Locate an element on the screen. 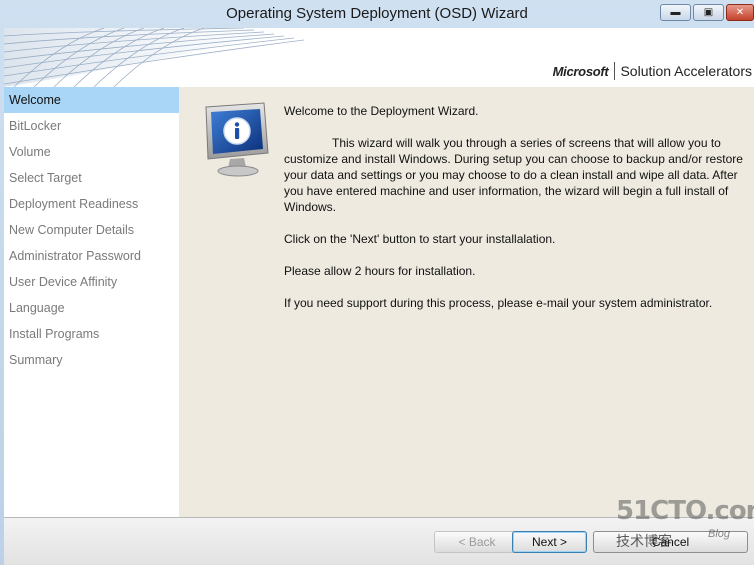 This screenshot has height=565, width=754. maximize-button: ▣ is located at coordinates (708, 12).